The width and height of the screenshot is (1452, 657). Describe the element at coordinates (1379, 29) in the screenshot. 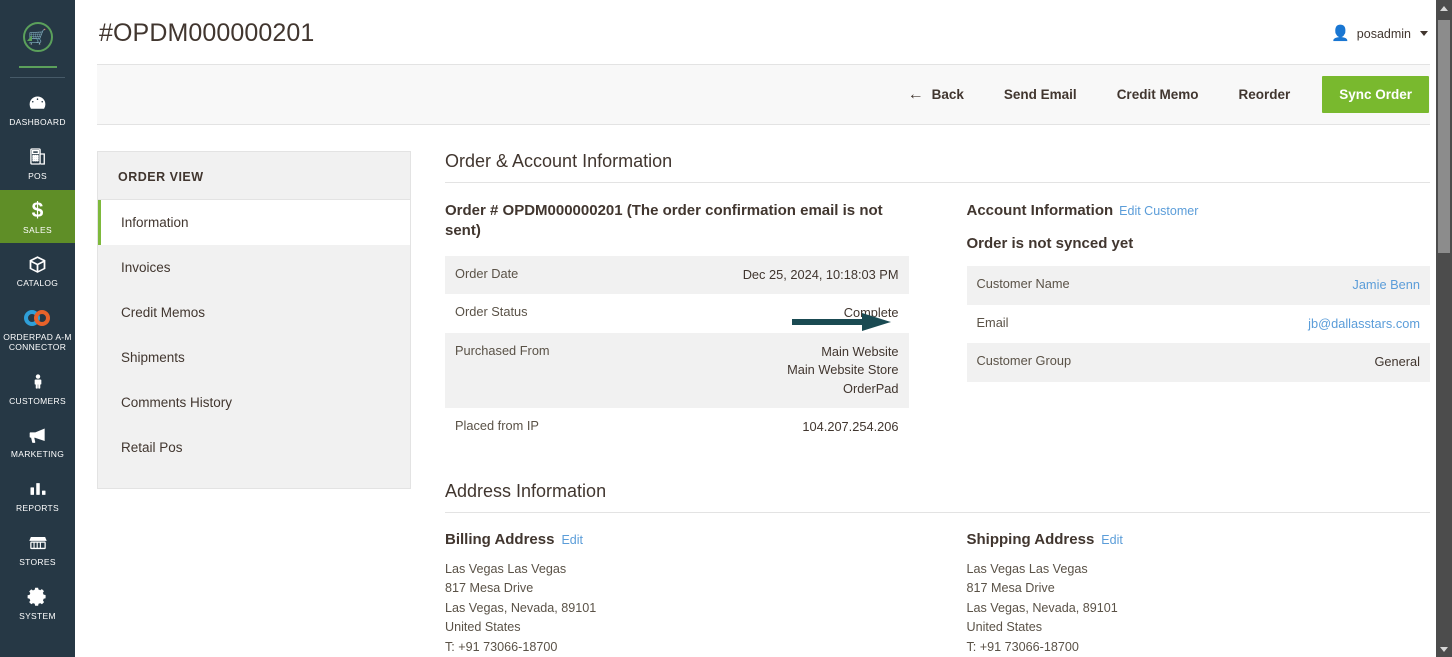

I see `admin-user-menu: 👤 posadmin` at that location.